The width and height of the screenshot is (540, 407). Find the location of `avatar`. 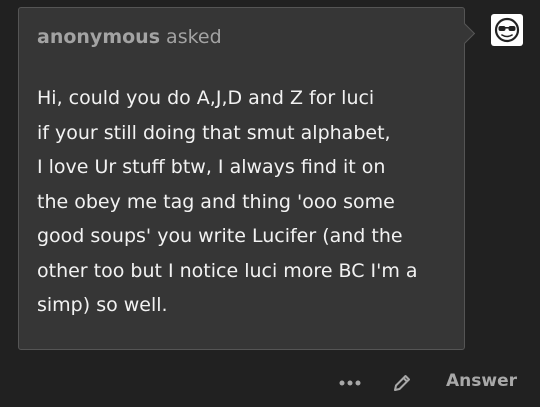

avatar is located at coordinates (507, 30).